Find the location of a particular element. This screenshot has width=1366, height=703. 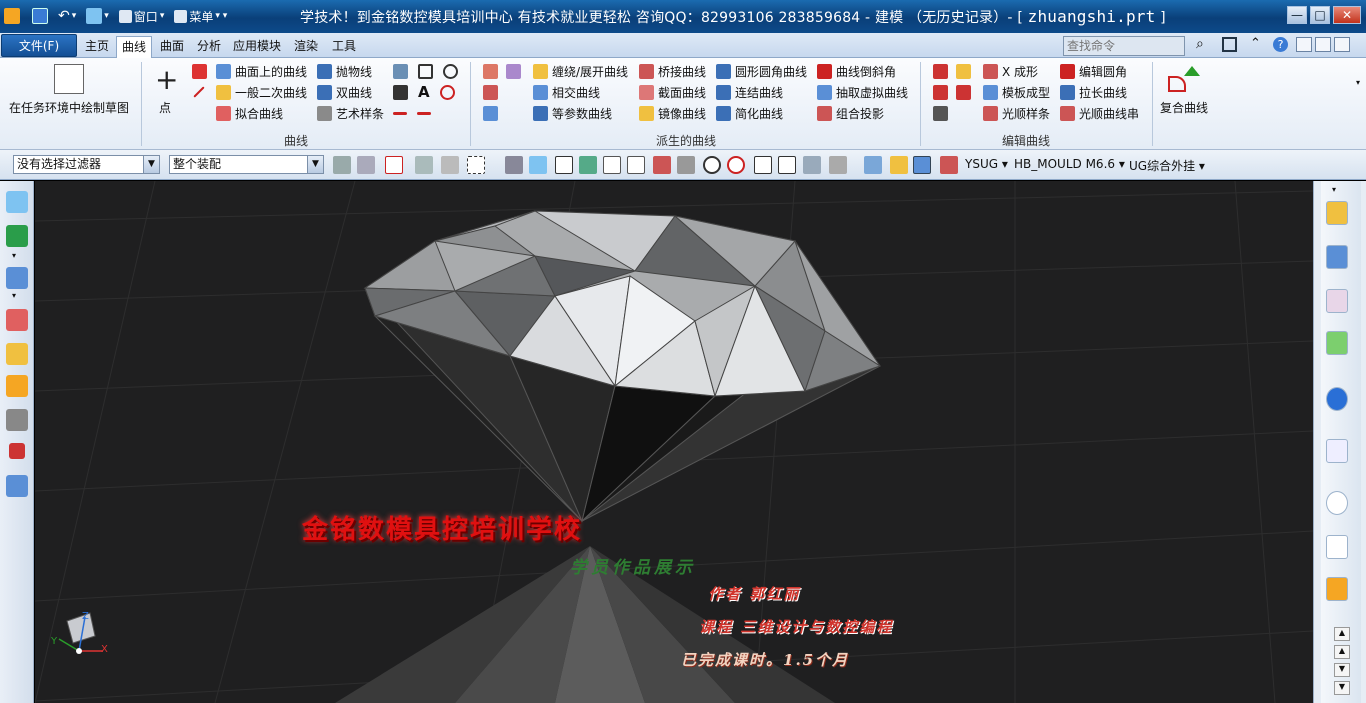

layer-icon is located at coordinates (899, 165).